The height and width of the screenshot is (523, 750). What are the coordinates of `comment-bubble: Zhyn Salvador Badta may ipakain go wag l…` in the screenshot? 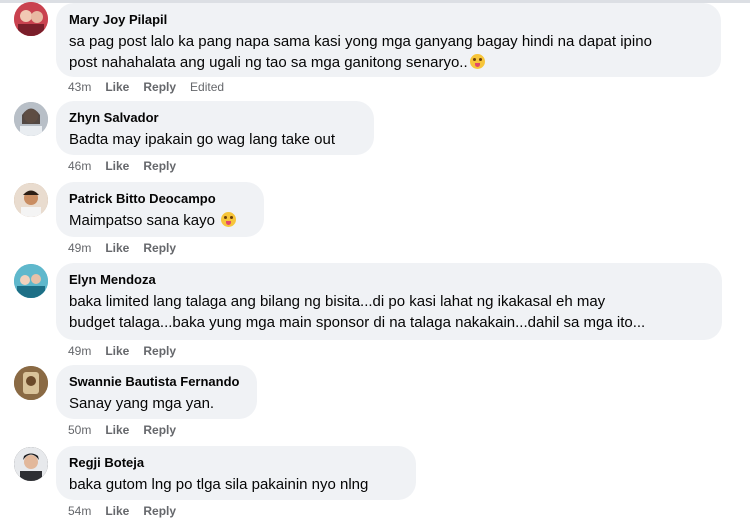 It's located at (215, 128).